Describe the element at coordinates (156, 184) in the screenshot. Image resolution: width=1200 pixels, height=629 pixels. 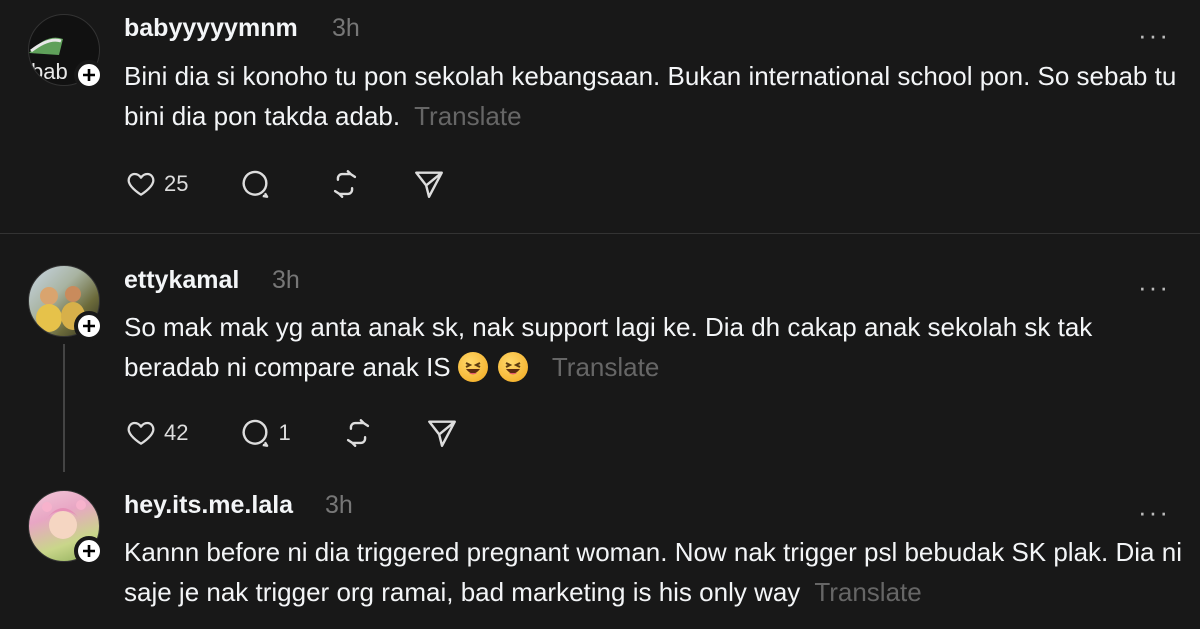
I see `like-button: 25` at that location.